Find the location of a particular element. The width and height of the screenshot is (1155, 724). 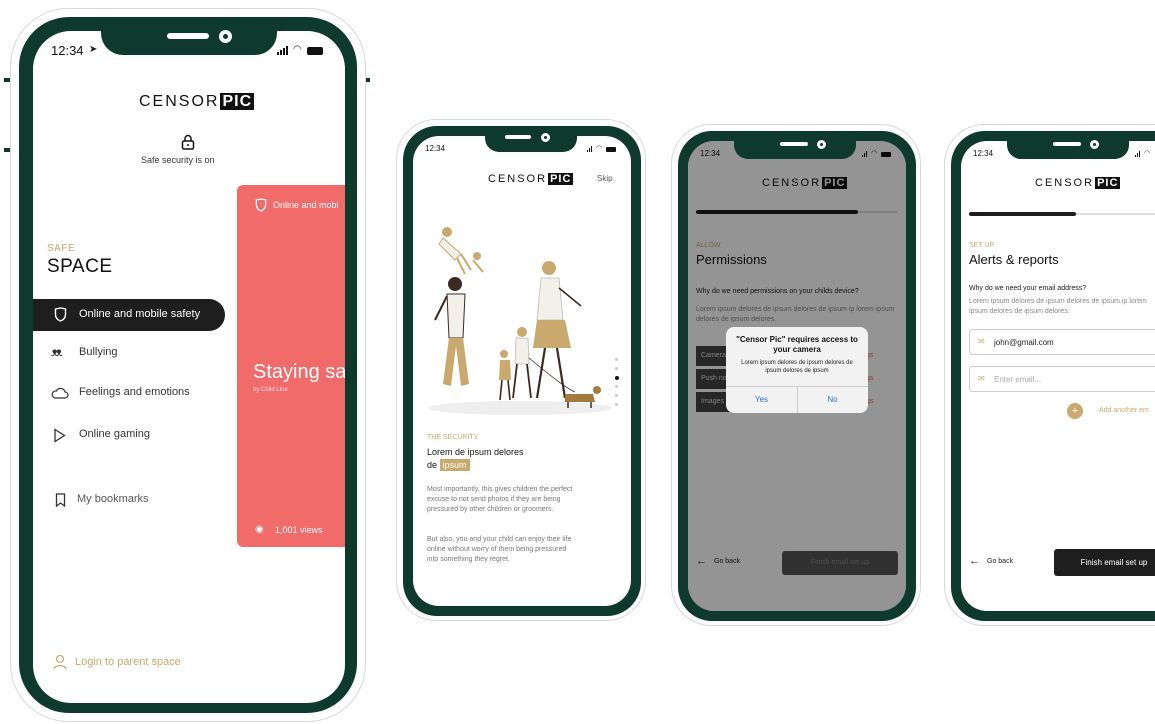

alerts-title: Alerts & reports is located at coordinates (1014, 259).